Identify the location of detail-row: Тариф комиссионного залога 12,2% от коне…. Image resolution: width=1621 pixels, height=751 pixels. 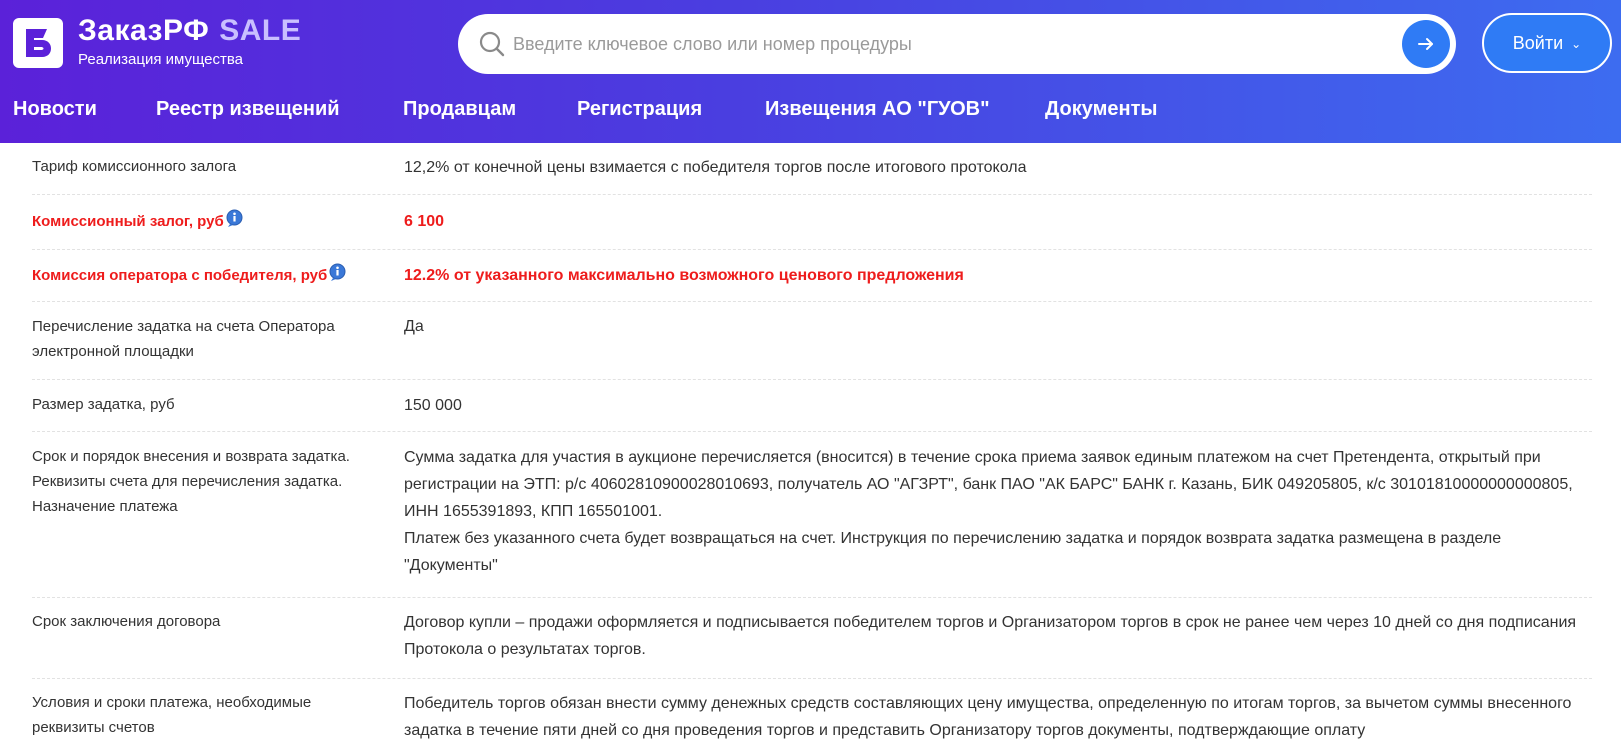
(812, 169).